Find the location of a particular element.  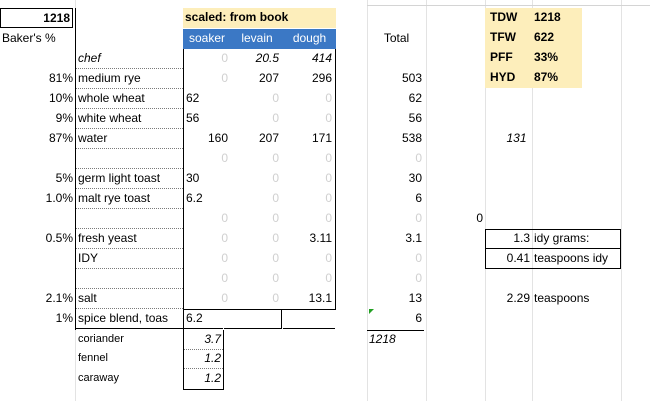

soaker-cell: 3.7 is located at coordinates (203, 340).